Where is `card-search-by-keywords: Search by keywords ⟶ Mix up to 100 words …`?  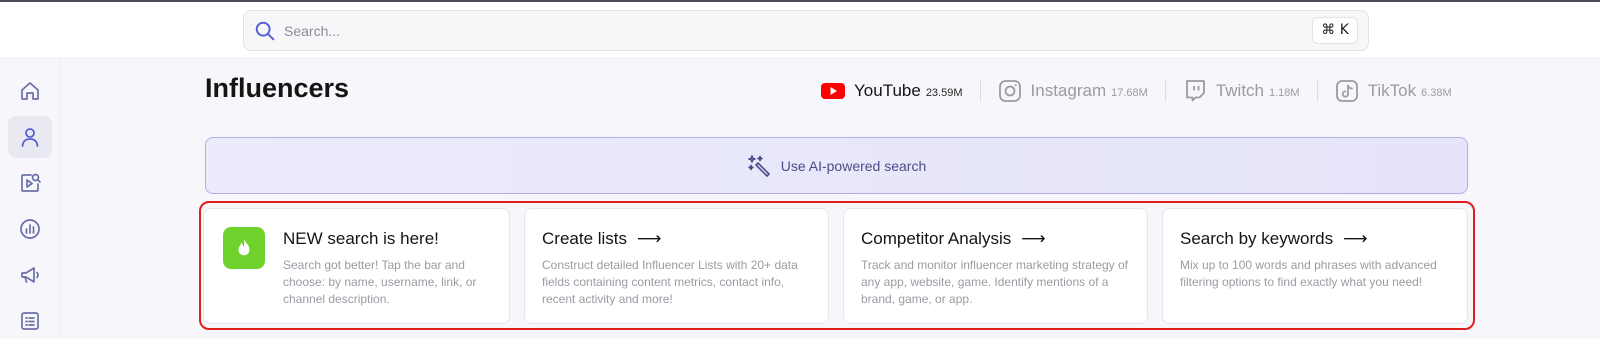 card-search-by-keywords: Search by keywords ⟶ Mix up to 100 words … is located at coordinates (1315, 266).